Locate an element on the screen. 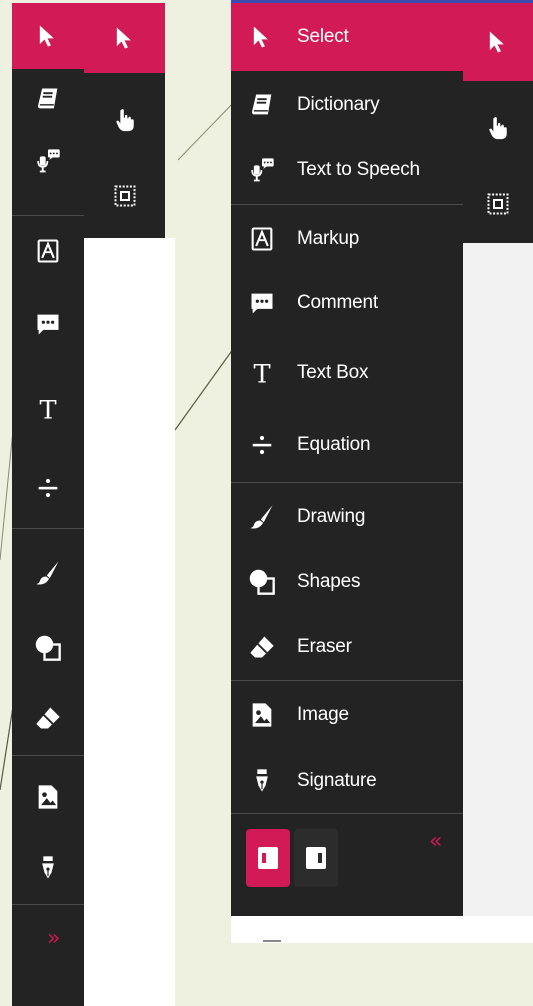  tool-drawing is located at coordinates (48, 573).